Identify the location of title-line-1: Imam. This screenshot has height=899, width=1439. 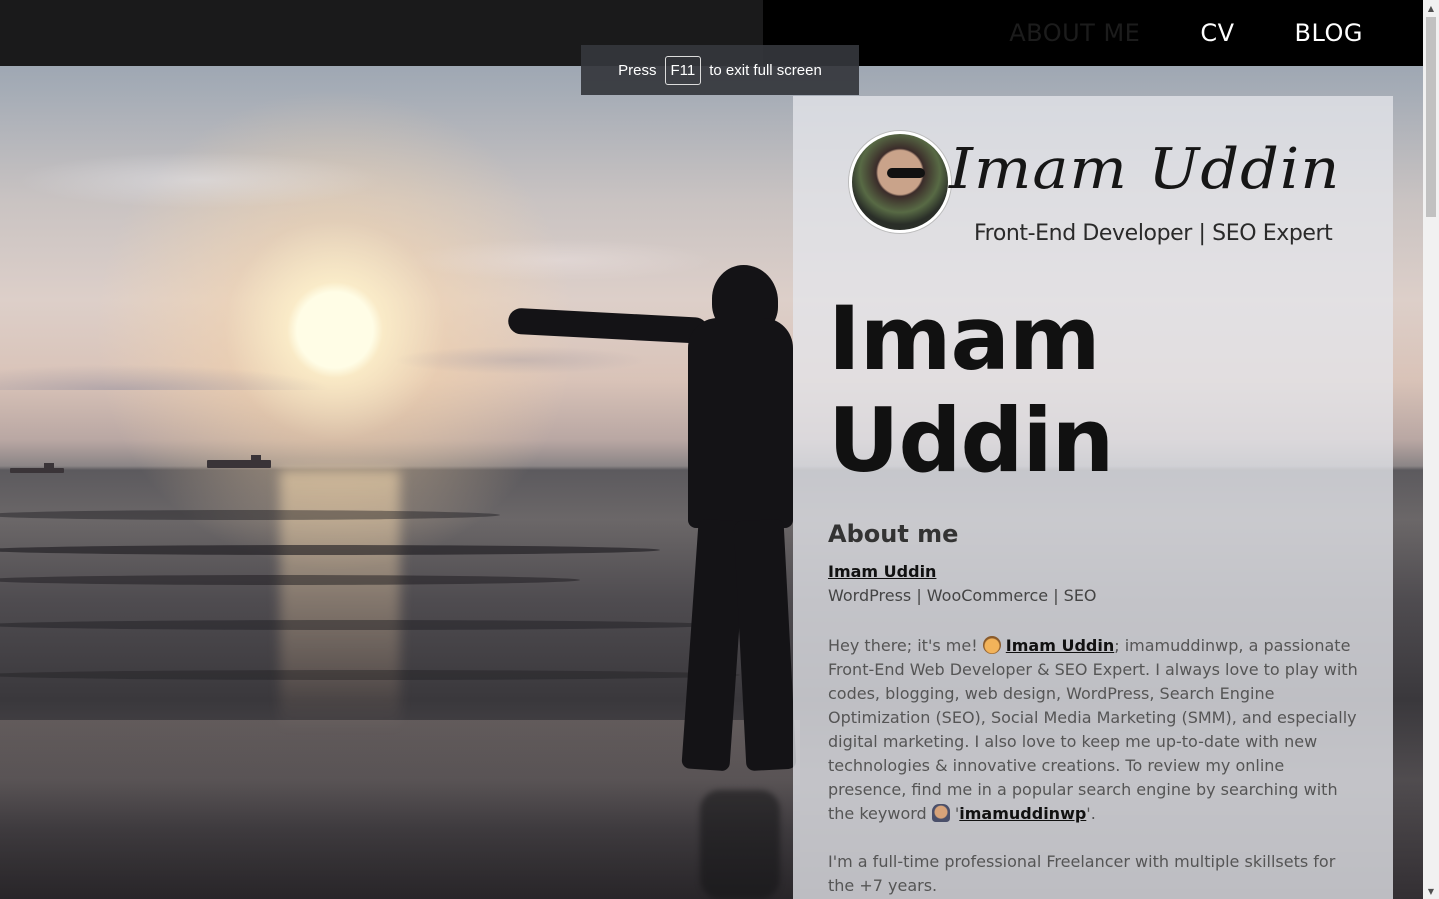
(964, 338).